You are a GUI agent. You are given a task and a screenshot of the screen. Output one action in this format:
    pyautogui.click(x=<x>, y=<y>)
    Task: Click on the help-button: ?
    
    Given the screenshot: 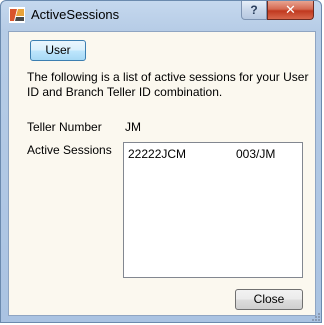 What is the action you would take?
    pyautogui.click(x=254, y=10)
    